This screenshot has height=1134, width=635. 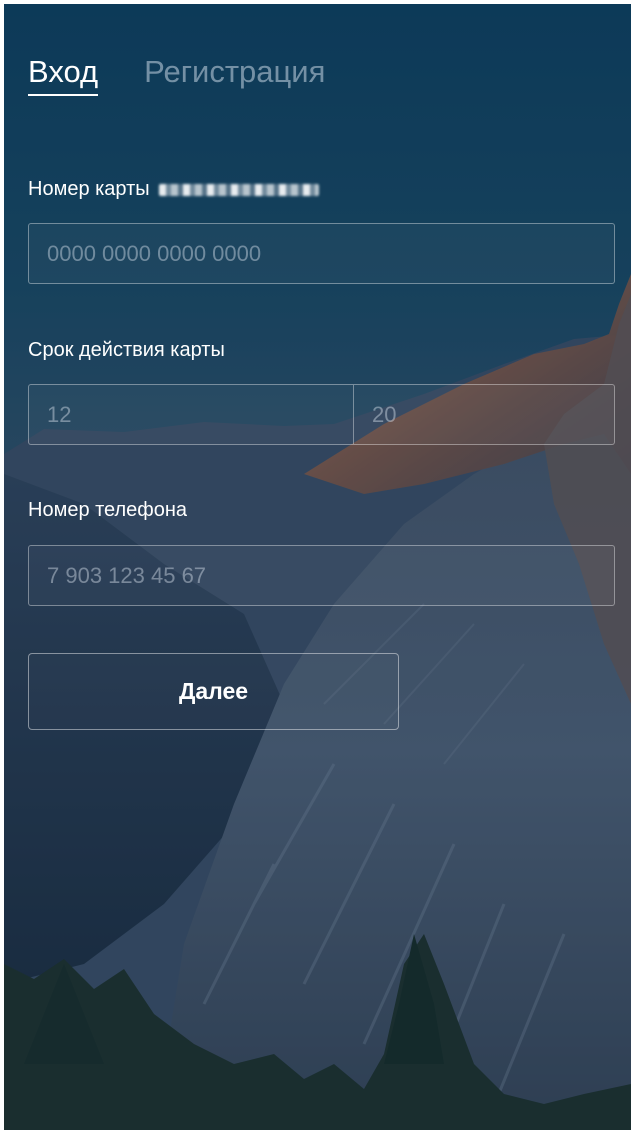 I want to click on phone-label: Номер телефона, so click(x=108, y=510).